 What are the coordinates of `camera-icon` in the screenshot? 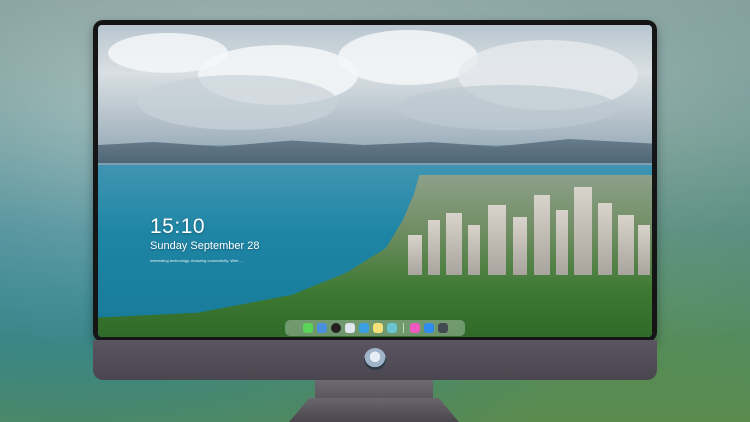 It's located at (442, 328).